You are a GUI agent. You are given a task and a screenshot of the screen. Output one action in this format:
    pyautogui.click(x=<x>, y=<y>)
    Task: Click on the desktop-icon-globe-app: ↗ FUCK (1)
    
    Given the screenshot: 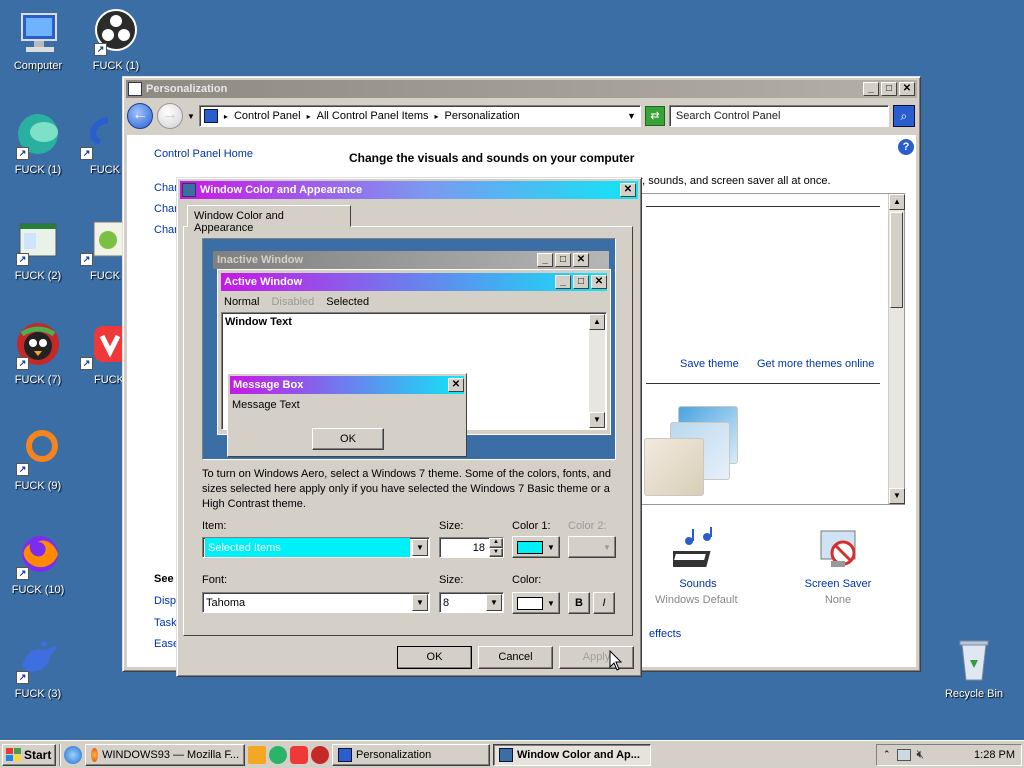 What is the action you would take?
    pyautogui.click(x=38, y=144)
    